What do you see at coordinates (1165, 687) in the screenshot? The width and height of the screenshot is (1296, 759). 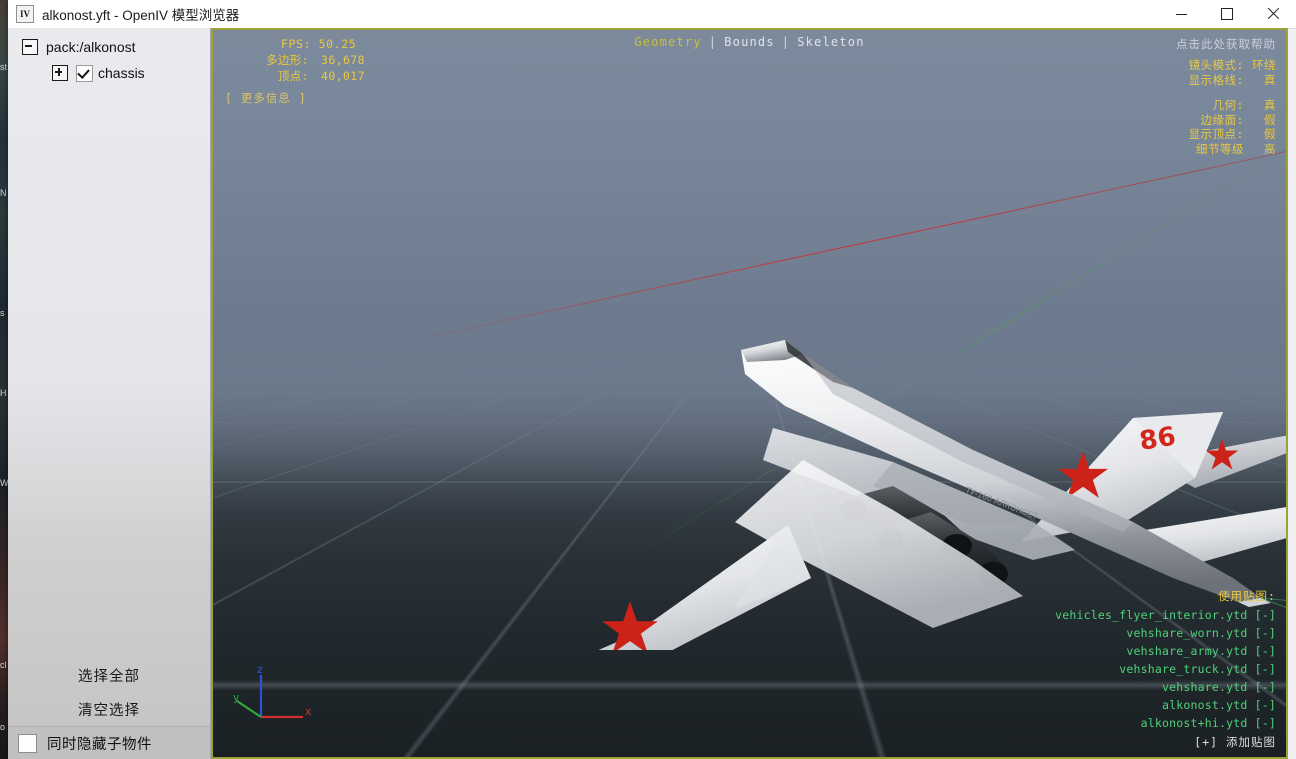 I see `texture-item: vehshare.ytd [-]` at bounding box center [1165, 687].